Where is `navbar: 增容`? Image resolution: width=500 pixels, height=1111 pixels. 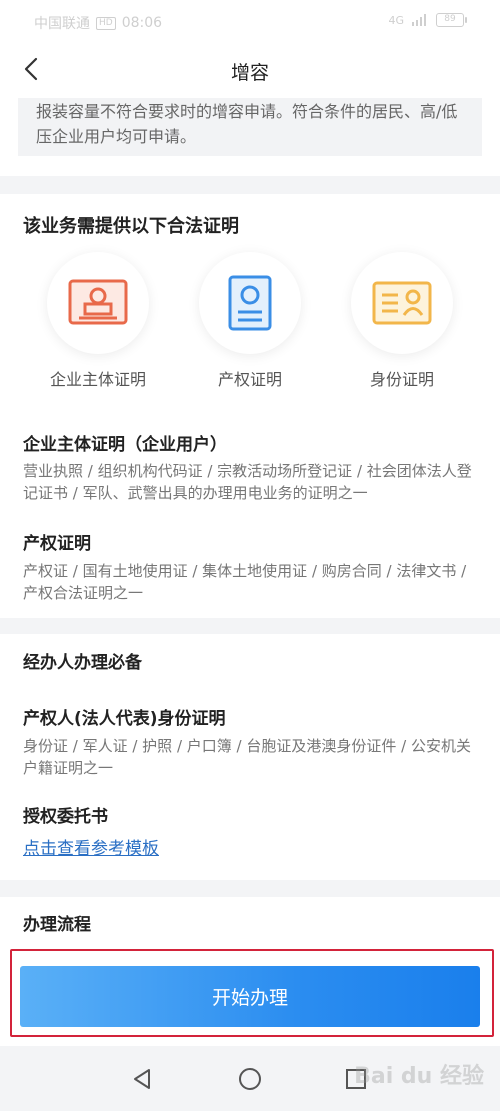
navbar: 增容 is located at coordinates (250, 69).